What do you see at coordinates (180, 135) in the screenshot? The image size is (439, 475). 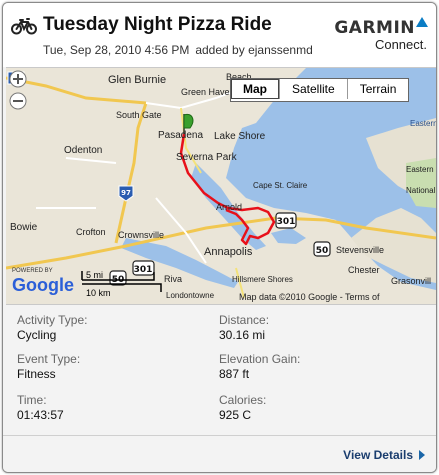 I see `place-label: Pasadena` at bounding box center [180, 135].